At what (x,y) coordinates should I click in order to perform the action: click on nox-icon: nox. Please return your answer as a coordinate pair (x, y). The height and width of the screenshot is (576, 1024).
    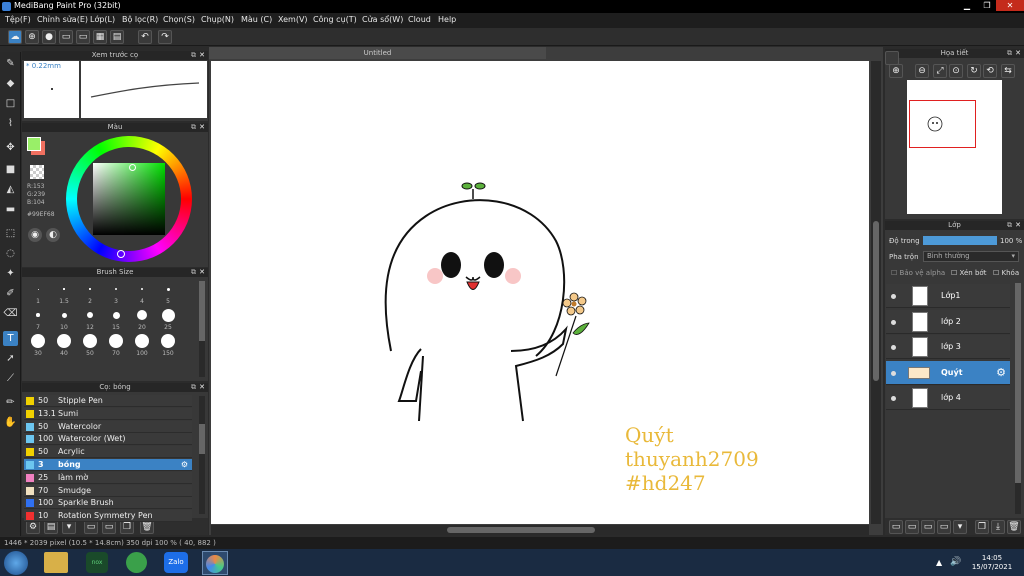
    Looking at the image, I should click on (97, 562).